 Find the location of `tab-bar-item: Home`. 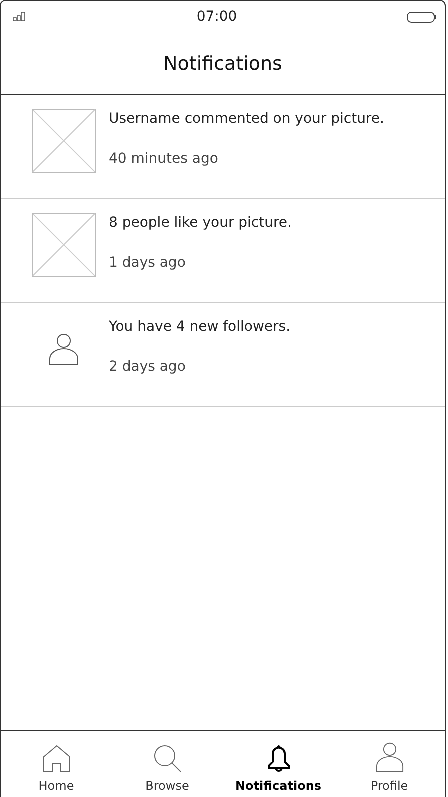

tab-bar-item: Home is located at coordinates (56, 764).